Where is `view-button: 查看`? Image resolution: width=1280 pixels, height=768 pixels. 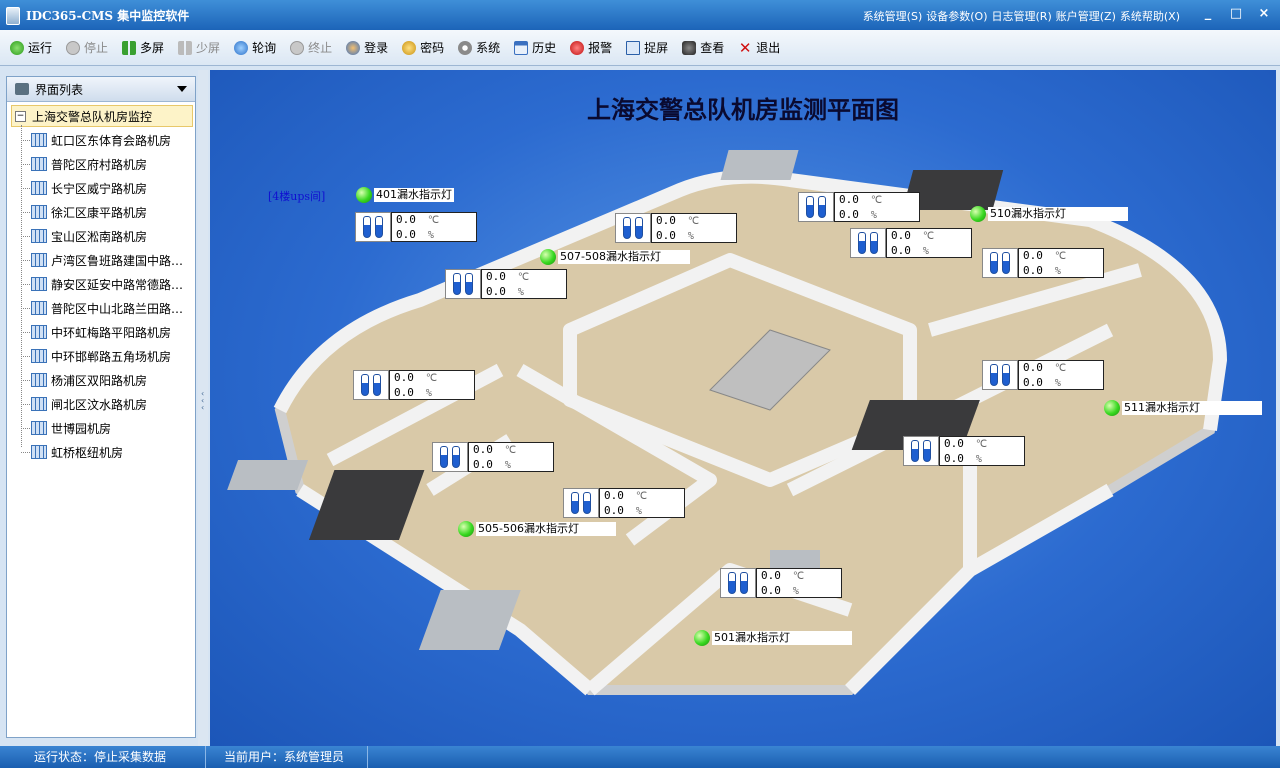 view-button: 查看 is located at coordinates (703, 47).